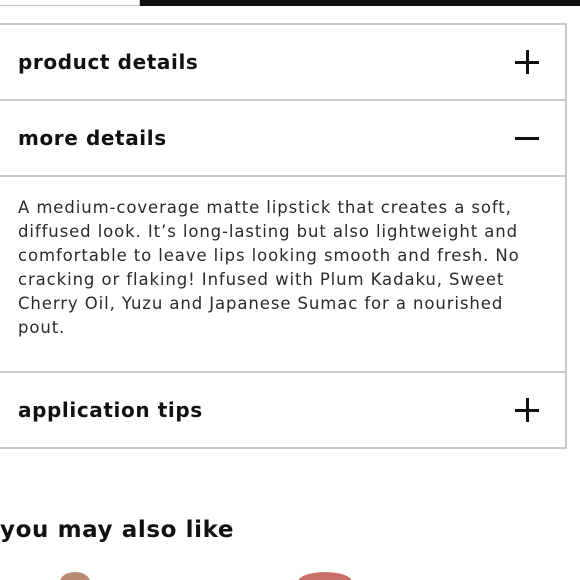  What do you see at coordinates (117, 530) in the screenshot?
I see `you-may-also-like-heading: you may also like` at bounding box center [117, 530].